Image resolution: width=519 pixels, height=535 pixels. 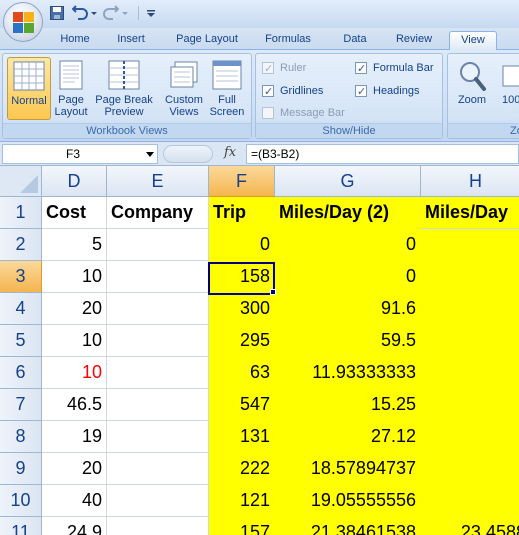 I want to click on cell-g5: 59.5, so click(x=348, y=341).